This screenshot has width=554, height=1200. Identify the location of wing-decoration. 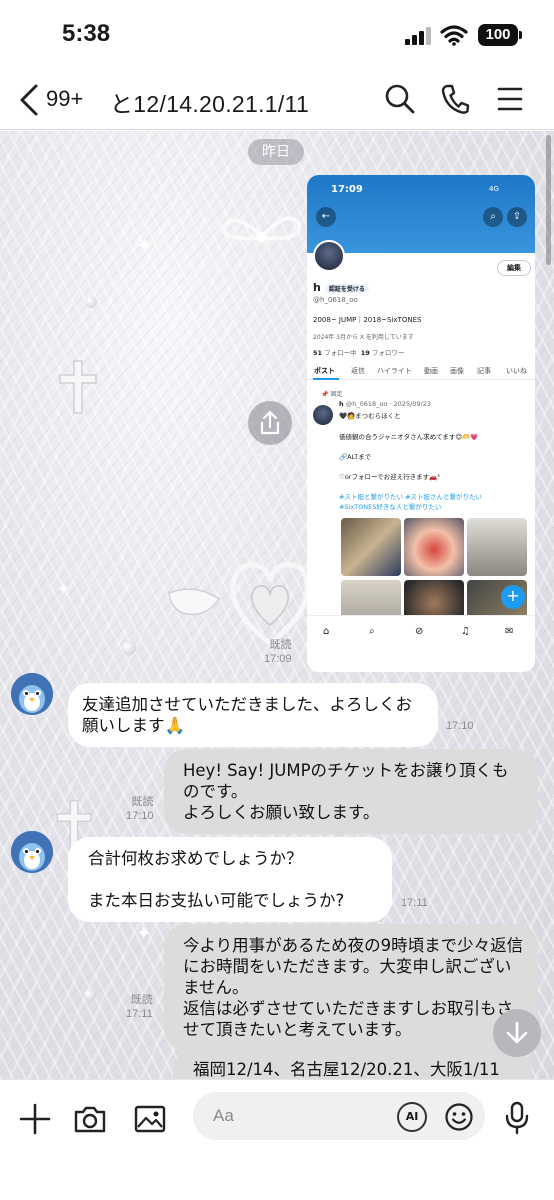
(194, 602).